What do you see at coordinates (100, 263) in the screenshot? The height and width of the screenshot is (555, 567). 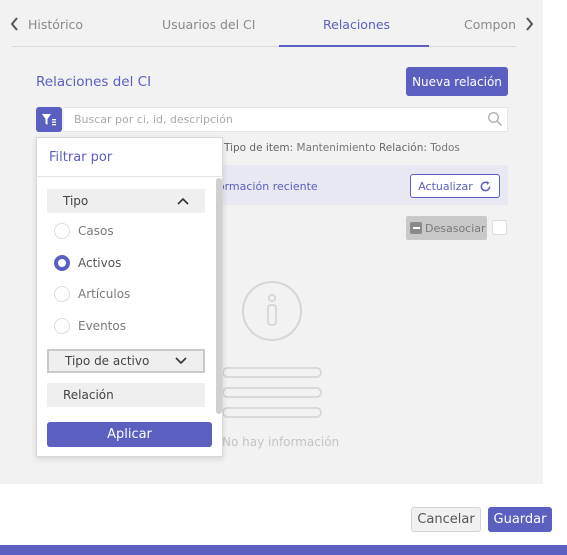 I see `option-activos-label: Activos` at bounding box center [100, 263].